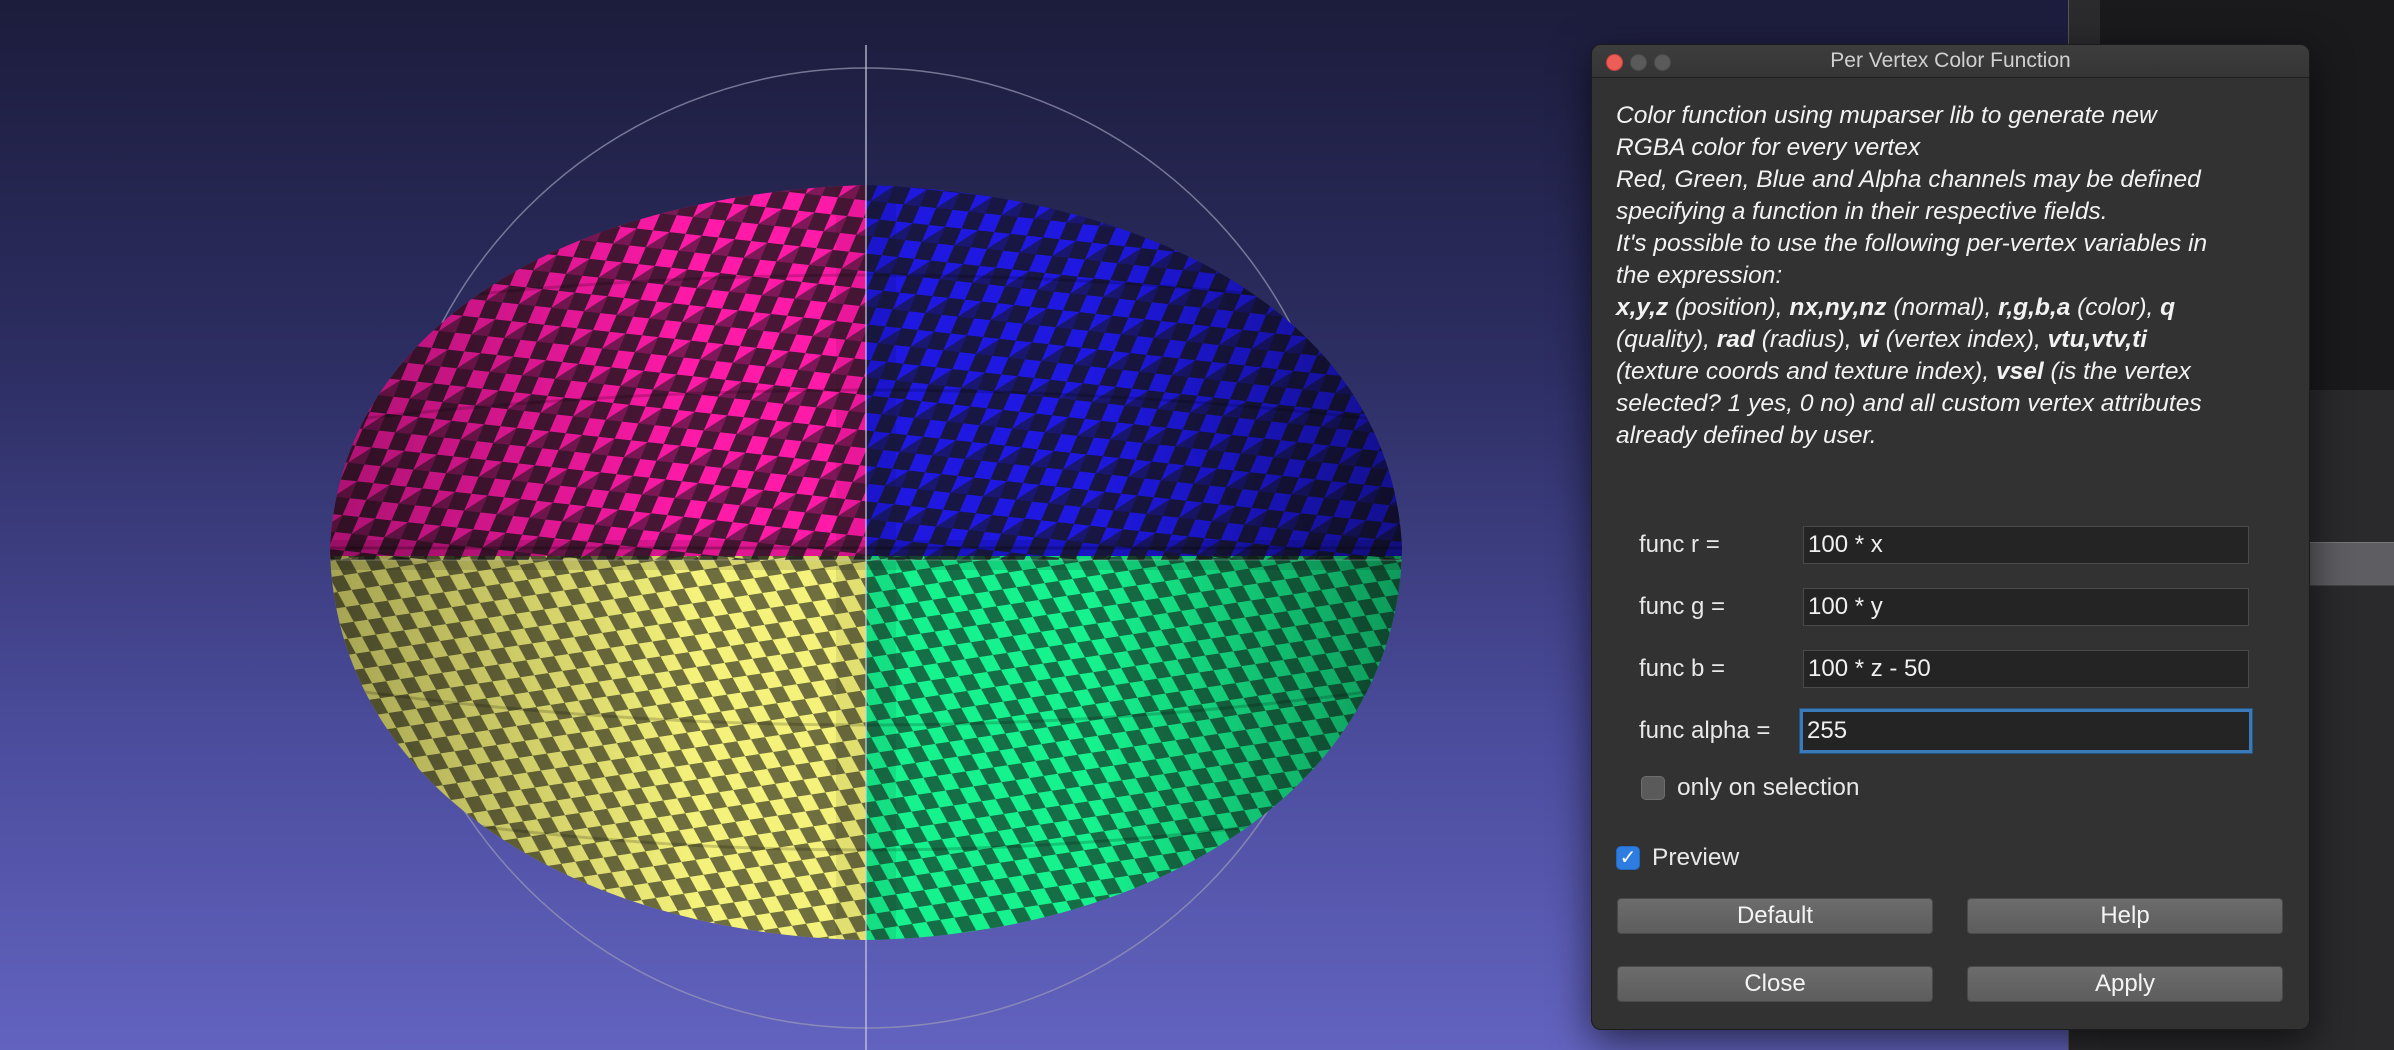 This screenshot has height=1050, width=2394. I want to click on var-radius: rad, so click(1735, 339).